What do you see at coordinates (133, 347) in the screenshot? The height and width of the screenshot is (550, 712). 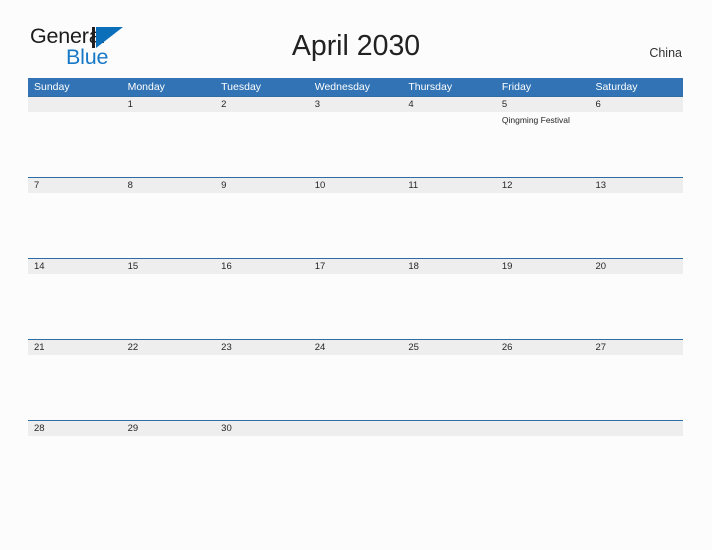 I see `day-number: 22` at bounding box center [133, 347].